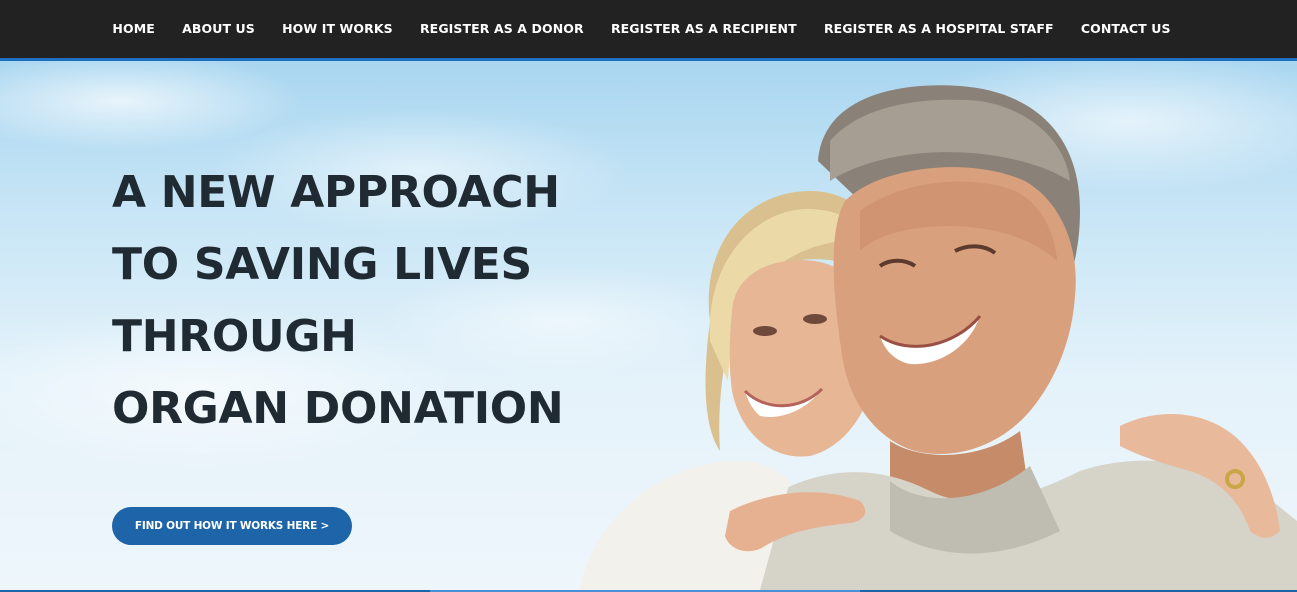  Describe the element at coordinates (336, 192) in the screenshot. I see `hero-title-line-1: A NEW APPROACH` at that location.